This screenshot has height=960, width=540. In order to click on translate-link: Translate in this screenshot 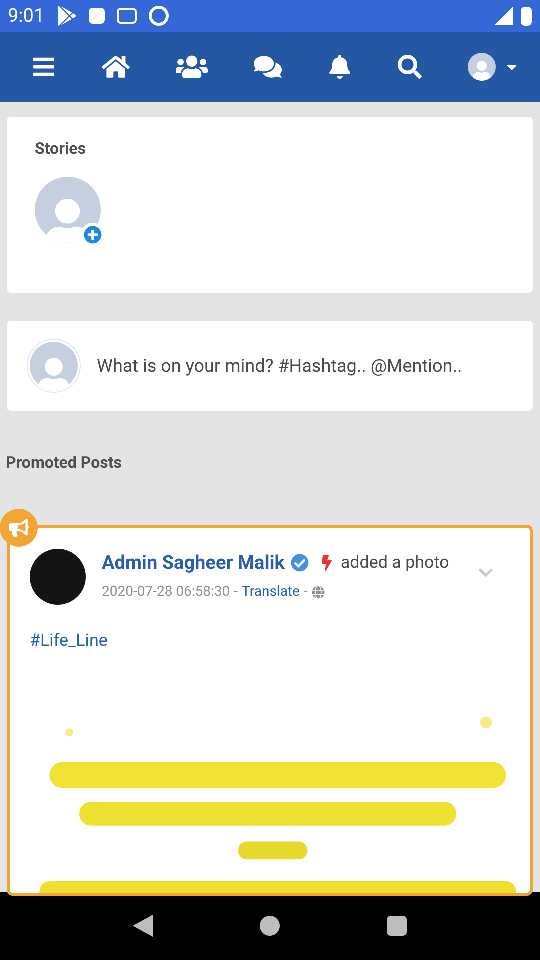, I will do `click(271, 592)`.